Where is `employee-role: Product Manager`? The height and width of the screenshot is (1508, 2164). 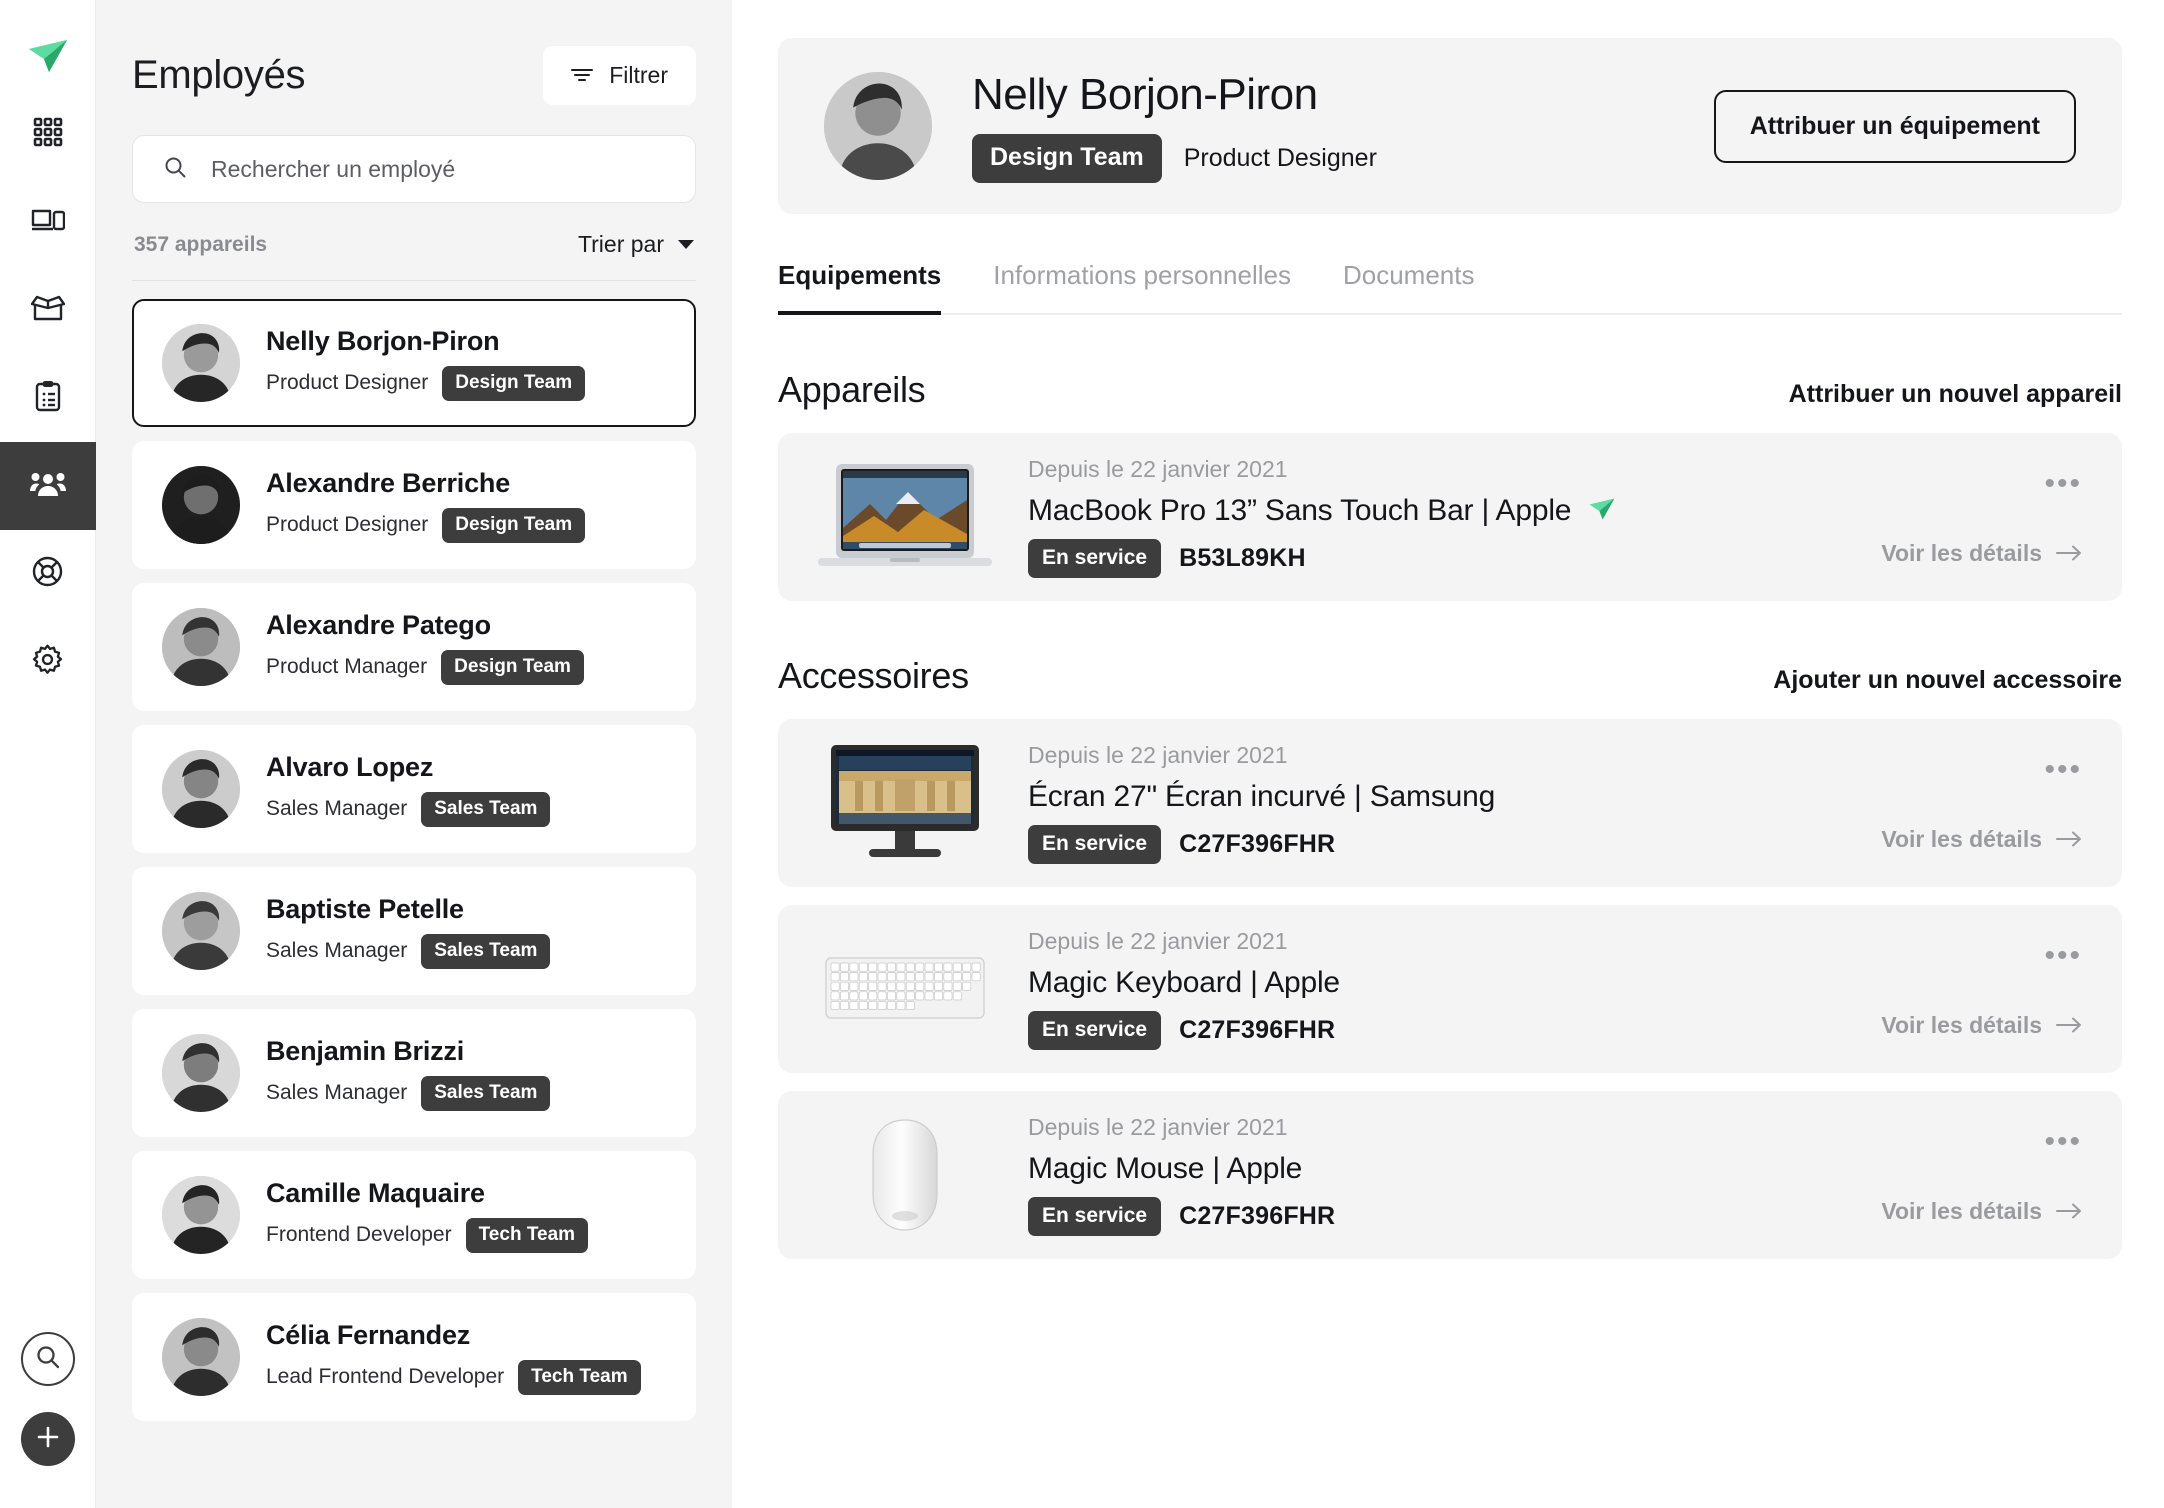
employee-role: Product Manager is located at coordinates (347, 666).